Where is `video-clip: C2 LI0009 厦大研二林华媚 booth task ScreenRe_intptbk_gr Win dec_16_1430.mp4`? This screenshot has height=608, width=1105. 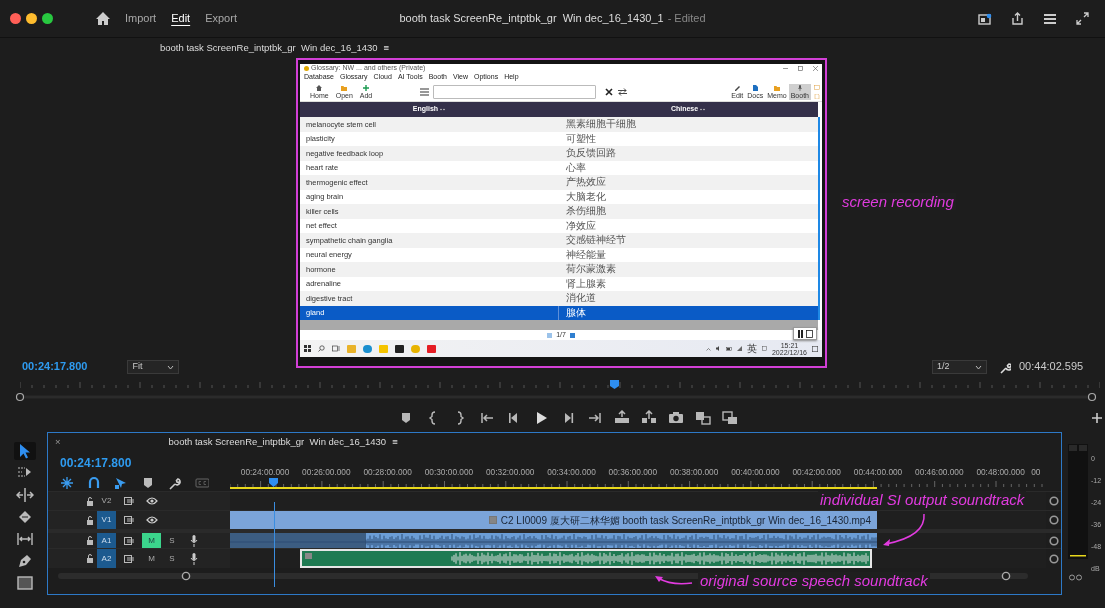
video-clip: C2 LI0009 厦大研二林华媚 booth task ScreenRe_intptbk_gr Win dec_16_1430.mp4 is located at coordinates (553, 520).